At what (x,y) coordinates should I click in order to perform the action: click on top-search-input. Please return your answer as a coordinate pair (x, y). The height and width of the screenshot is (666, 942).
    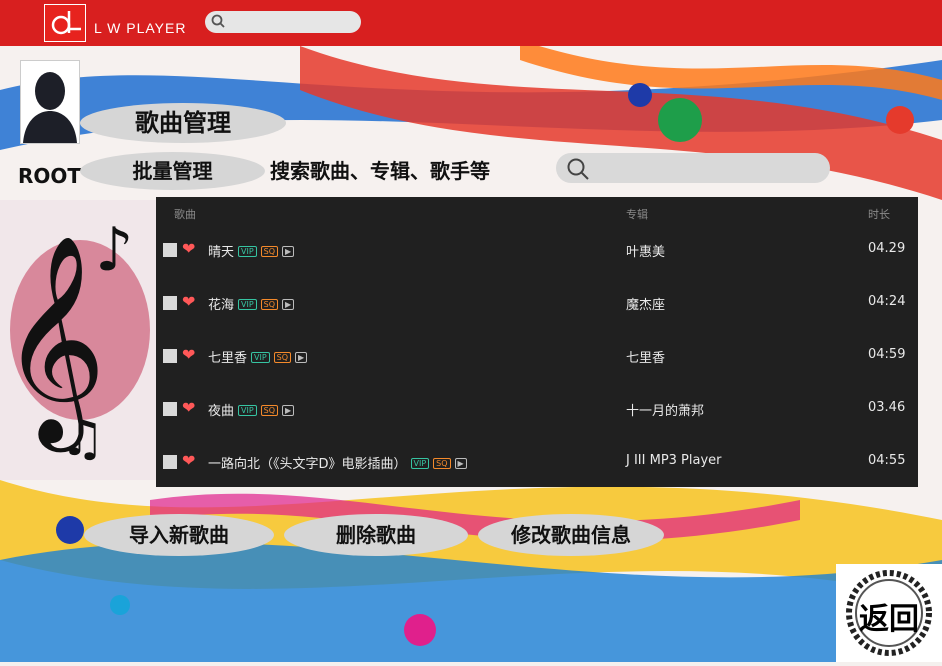
    Looking at the image, I should click on (283, 22).